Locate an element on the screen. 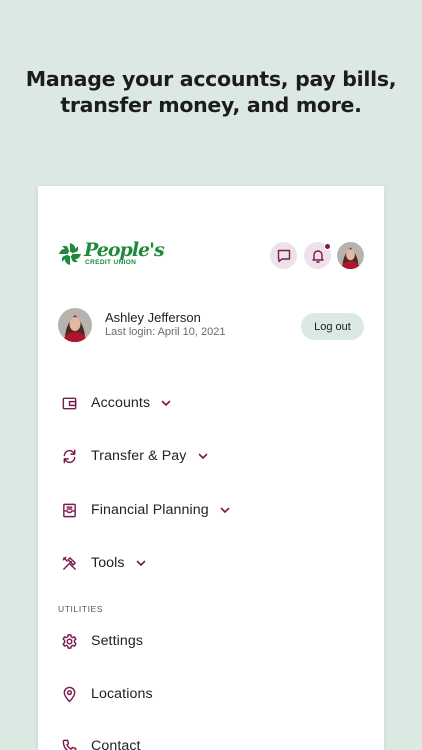  menu-item-settings: Settings is located at coordinates (101, 641).